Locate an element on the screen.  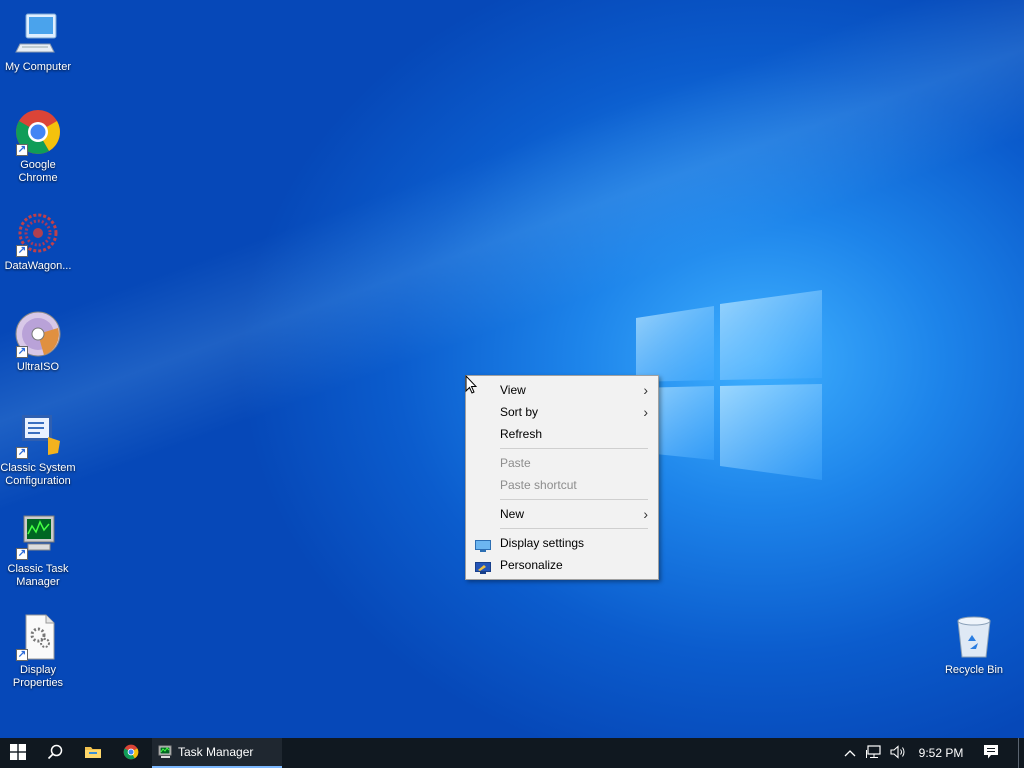
recycle-bin-icon is located at coordinates (974, 637).